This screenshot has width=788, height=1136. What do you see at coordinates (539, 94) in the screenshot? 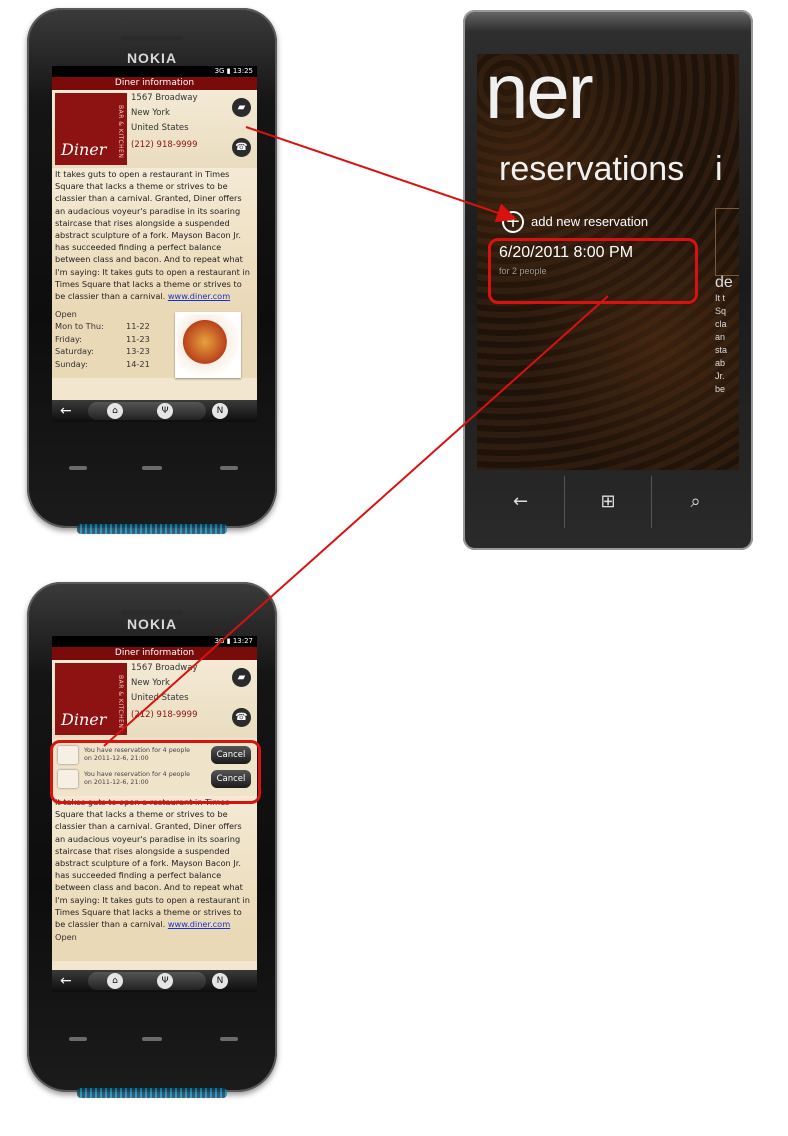
I see `app-title: ner` at bounding box center [539, 94].